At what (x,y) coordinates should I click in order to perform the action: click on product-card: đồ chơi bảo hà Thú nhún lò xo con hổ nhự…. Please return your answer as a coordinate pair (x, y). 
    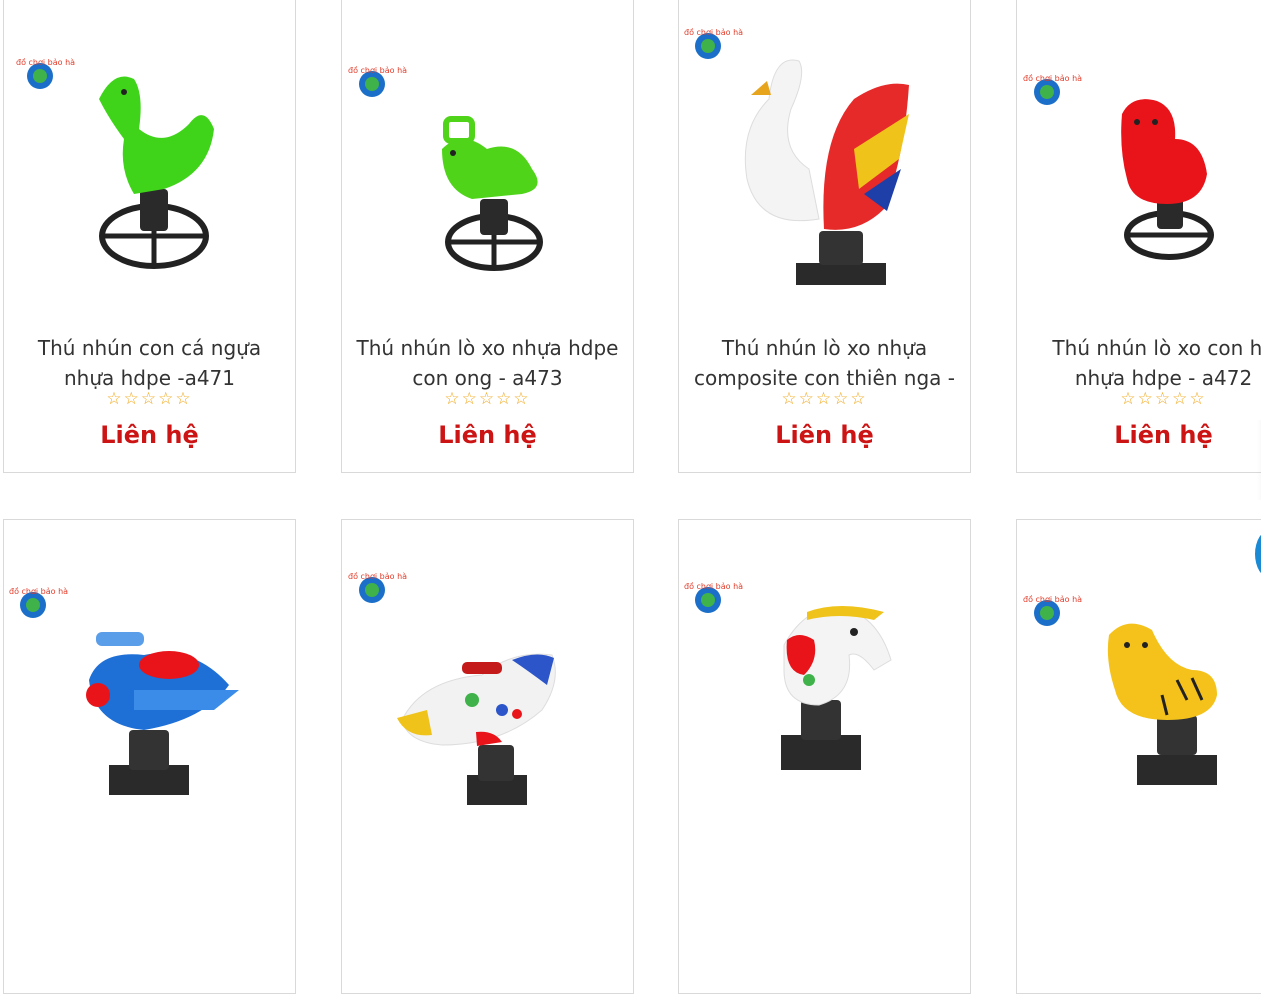
    Looking at the image, I should click on (1138, 236).